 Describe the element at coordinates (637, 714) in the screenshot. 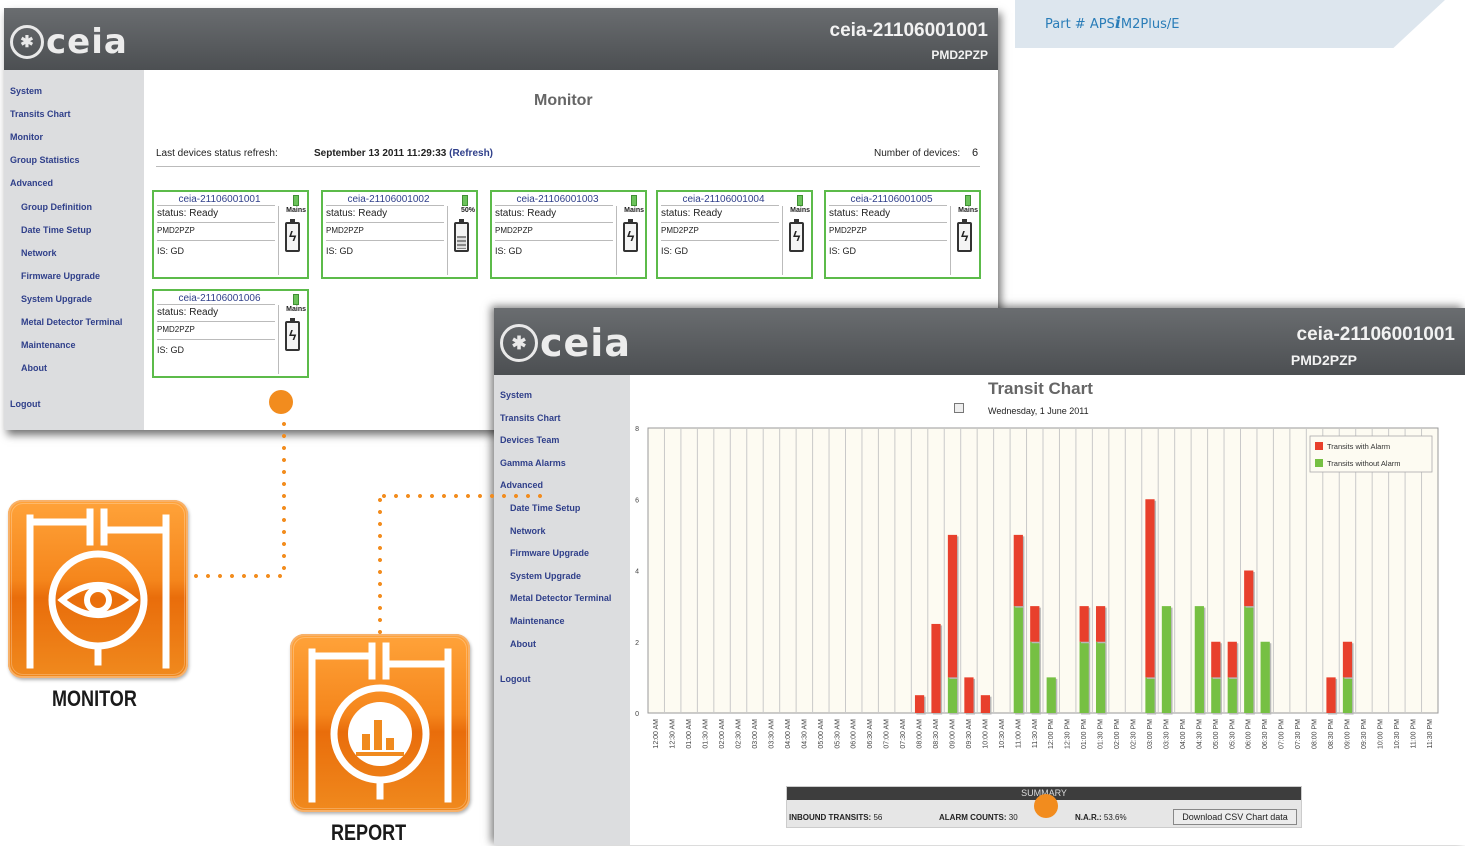

I see `y-tick-label: 0` at that location.